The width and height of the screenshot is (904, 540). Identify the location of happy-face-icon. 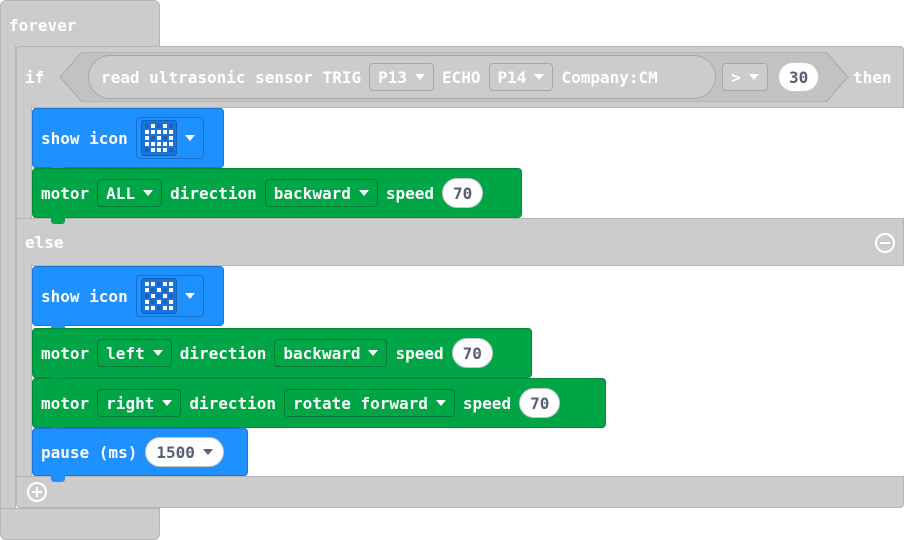
(158, 138).